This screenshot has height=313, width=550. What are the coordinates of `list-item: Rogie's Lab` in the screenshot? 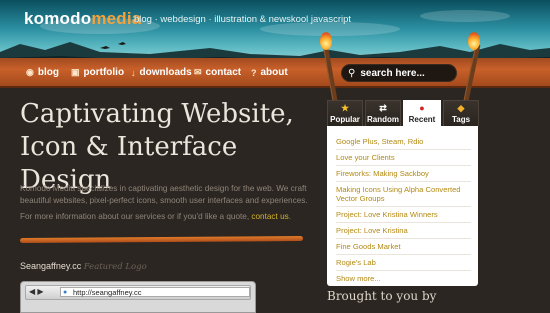 It's located at (403, 263).